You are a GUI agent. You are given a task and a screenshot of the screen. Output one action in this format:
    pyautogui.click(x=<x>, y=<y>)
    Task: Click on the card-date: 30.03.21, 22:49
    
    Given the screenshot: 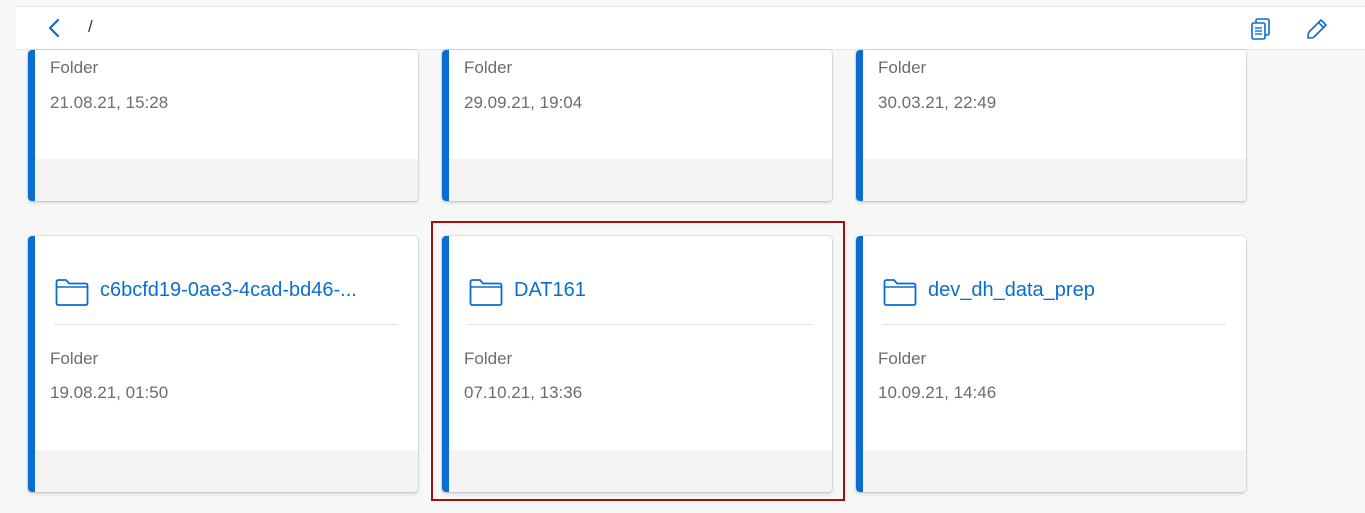 What is the action you would take?
    pyautogui.click(x=937, y=102)
    